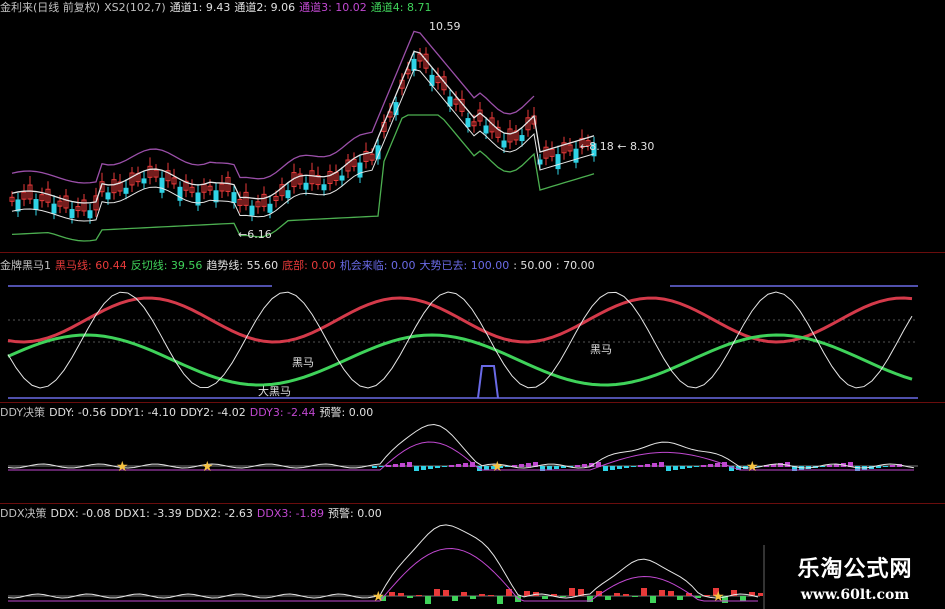 This screenshot has height=609, width=945. I want to click on legend-item: DDX3: -1.89, so click(290, 513).